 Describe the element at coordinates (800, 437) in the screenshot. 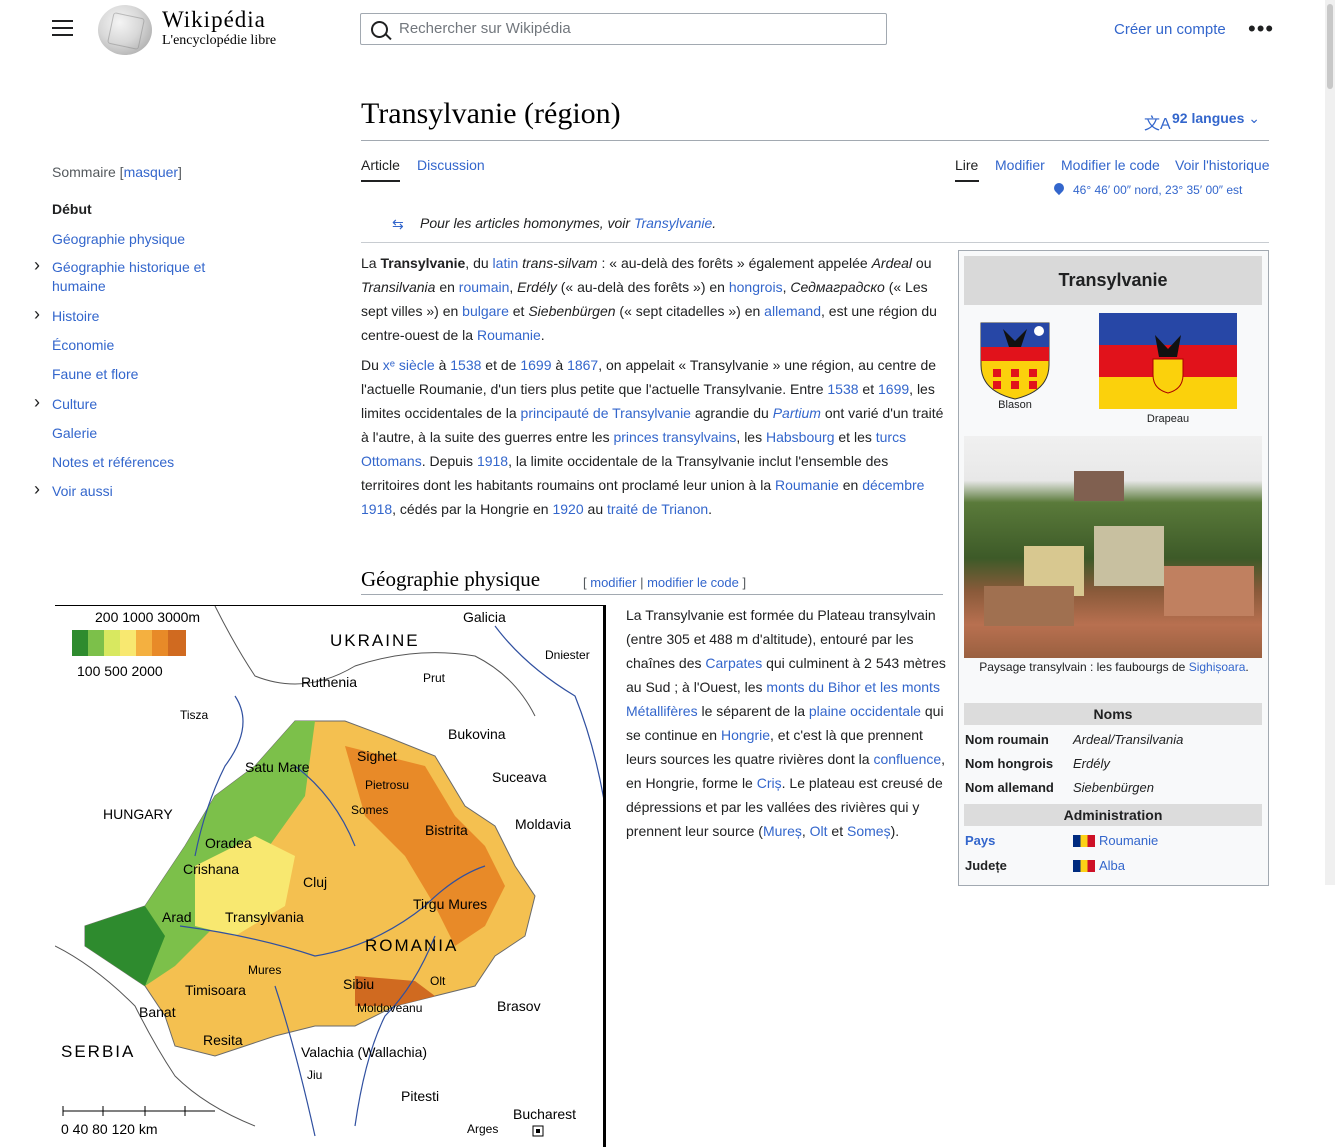

I see `inline-link: Habsbourg` at that location.